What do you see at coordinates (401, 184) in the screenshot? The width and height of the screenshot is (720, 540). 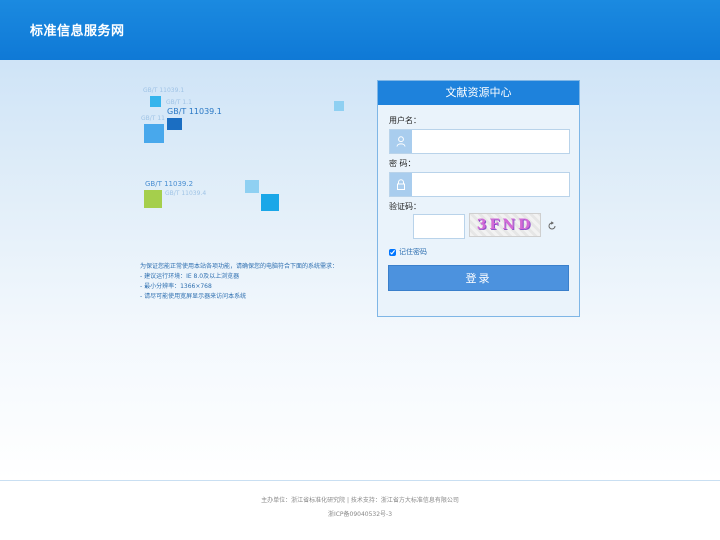 I see `lock-icon` at bounding box center [401, 184].